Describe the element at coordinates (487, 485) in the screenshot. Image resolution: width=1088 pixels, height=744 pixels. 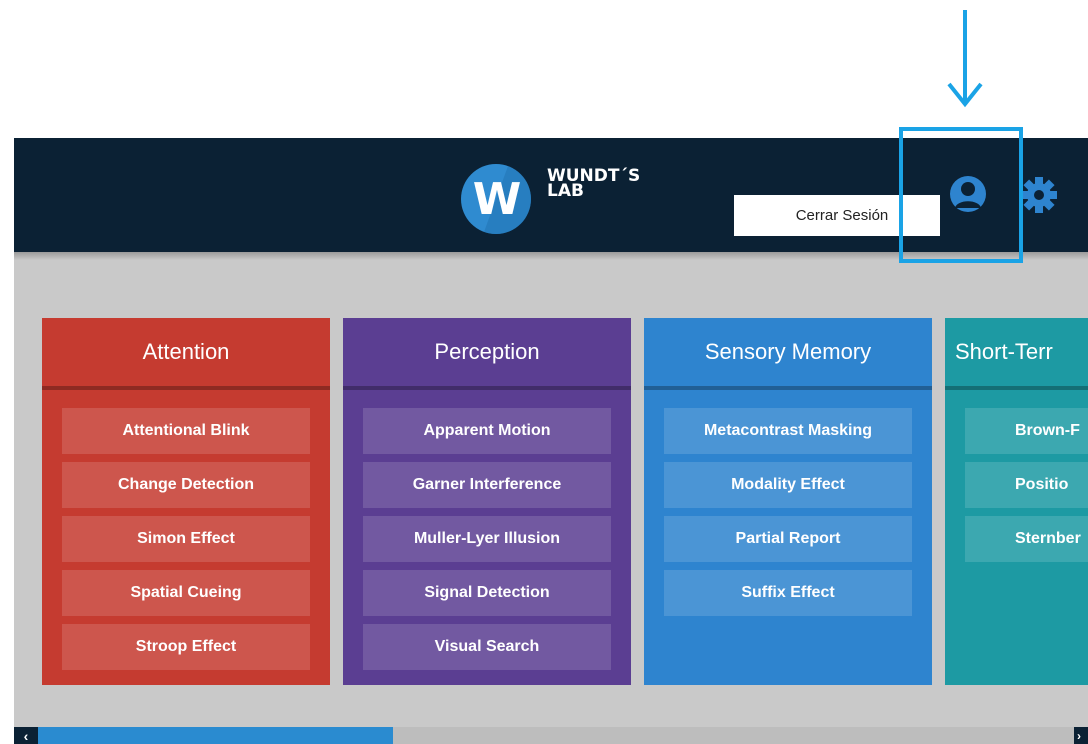
I see `experiment-item: Garner Interference` at that location.